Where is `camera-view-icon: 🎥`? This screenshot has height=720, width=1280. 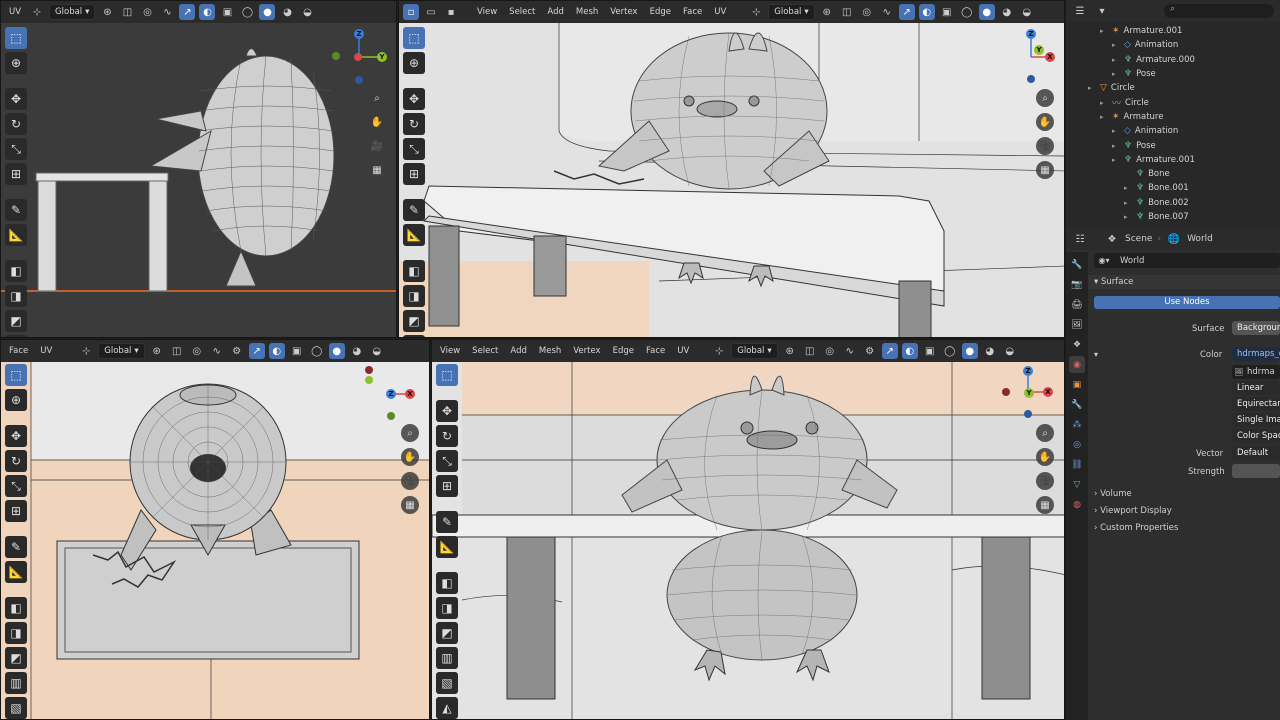
camera-view-icon: 🎥 is located at coordinates (1045, 146).